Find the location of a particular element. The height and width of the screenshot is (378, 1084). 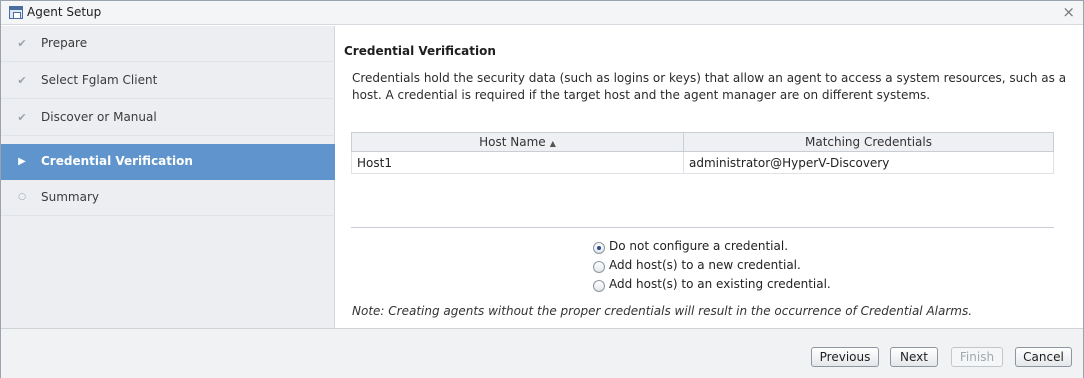

circle-icon: ○ is located at coordinates (22, 197).